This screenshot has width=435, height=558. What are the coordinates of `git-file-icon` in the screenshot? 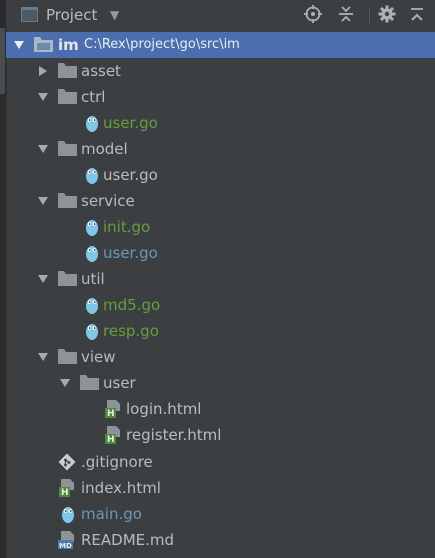 It's located at (67, 462).